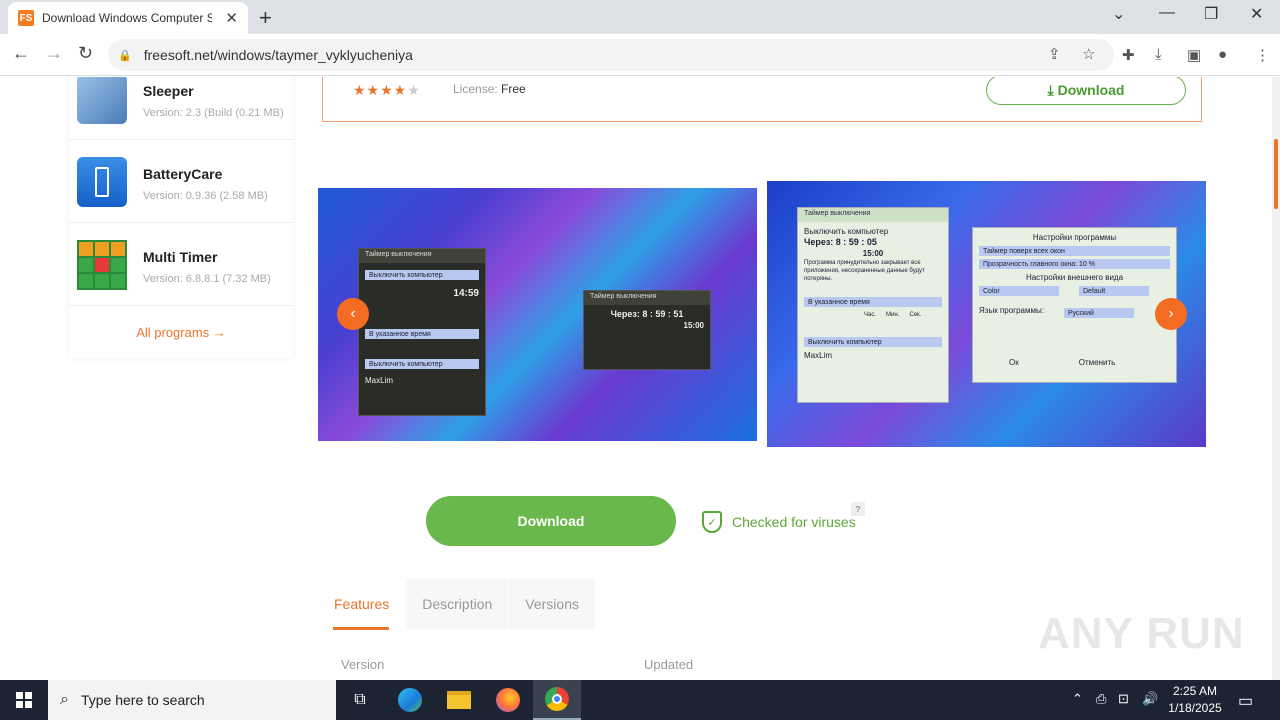 Image resolution: width=1280 pixels, height=720 pixels. What do you see at coordinates (873, 302) in the screenshot?
I see `mode-select: В указанное время` at bounding box center [873, 302].